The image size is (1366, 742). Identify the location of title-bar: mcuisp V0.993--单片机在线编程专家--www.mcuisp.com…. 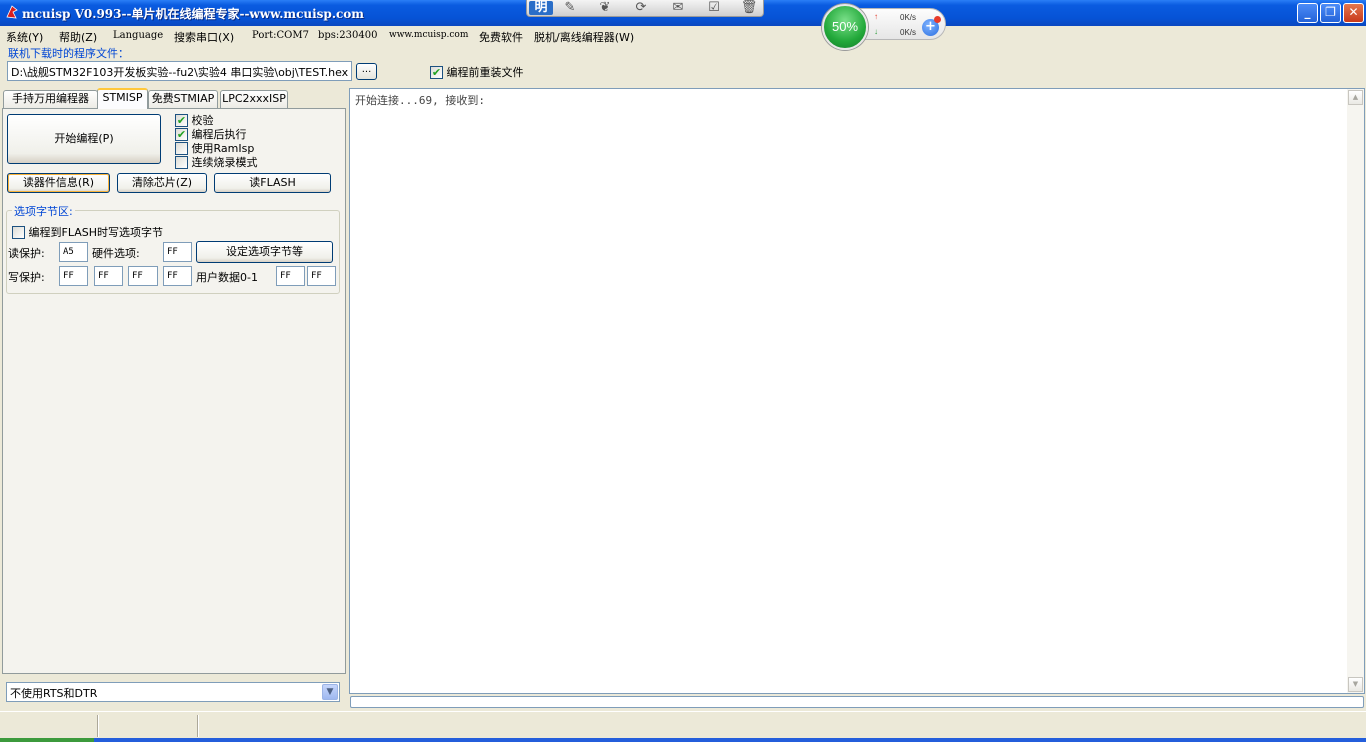
(683, 13).